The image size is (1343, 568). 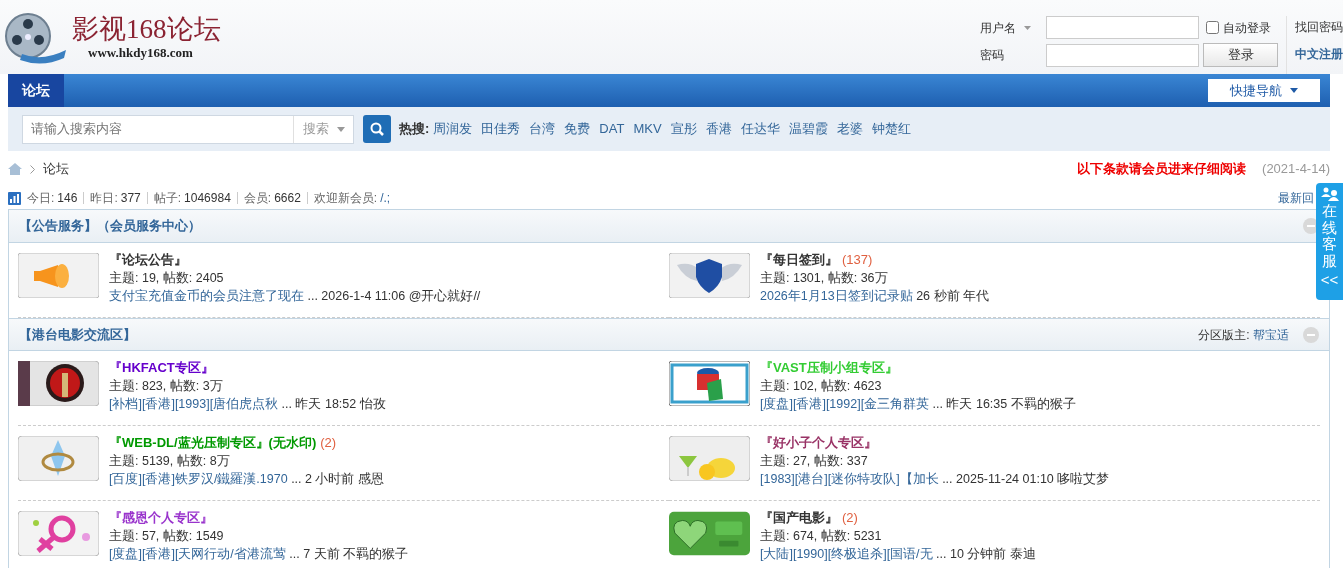 What do you see at coordinates (104, 198) in the screenshot?
I see `stat-label: 昨日:` at bounding box center [104, 198].